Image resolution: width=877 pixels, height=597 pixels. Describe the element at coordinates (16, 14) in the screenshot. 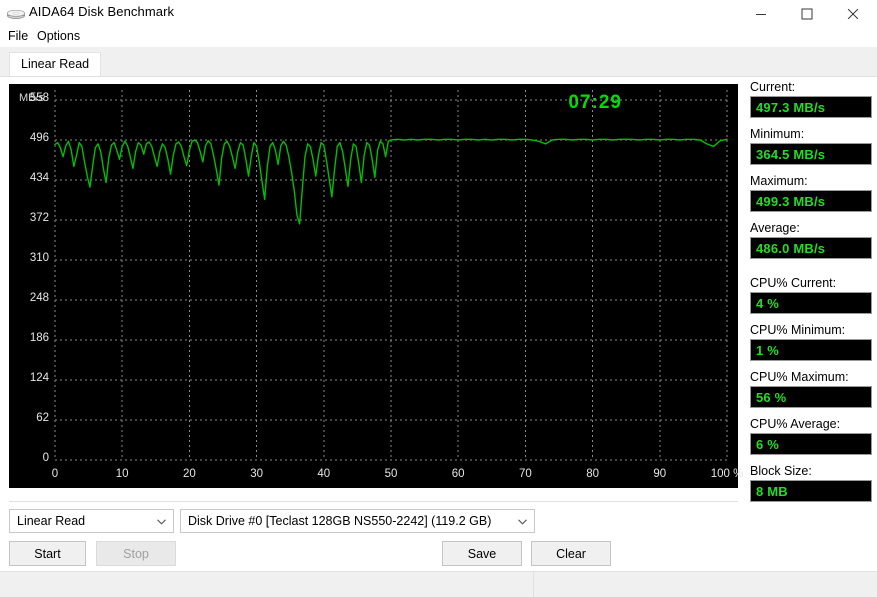

I see `disk-icon` at that location.